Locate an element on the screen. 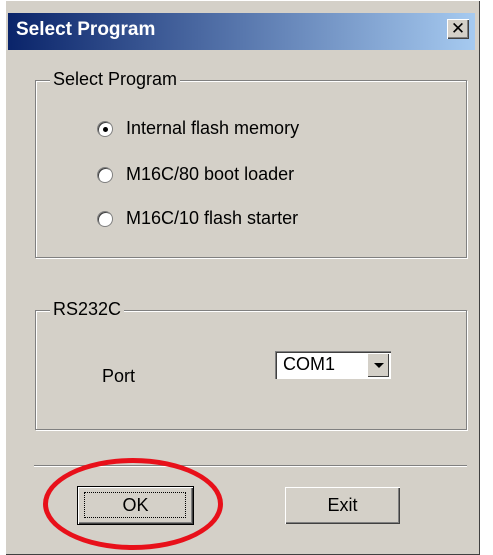  chevron-down-icon is located at coordinates (378, 365).